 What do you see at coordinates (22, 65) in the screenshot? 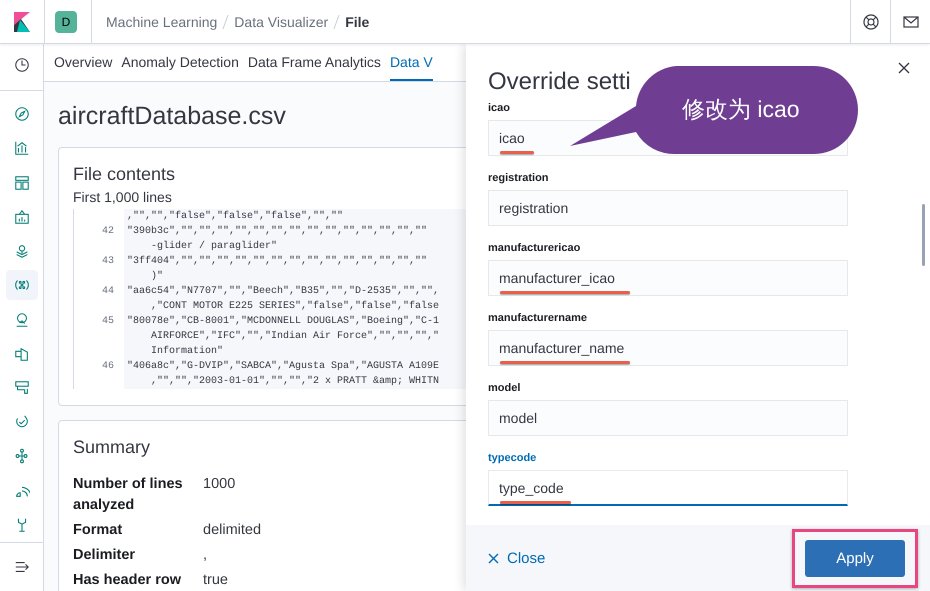
I see `clock-icon` at bounding box center [22, 65].